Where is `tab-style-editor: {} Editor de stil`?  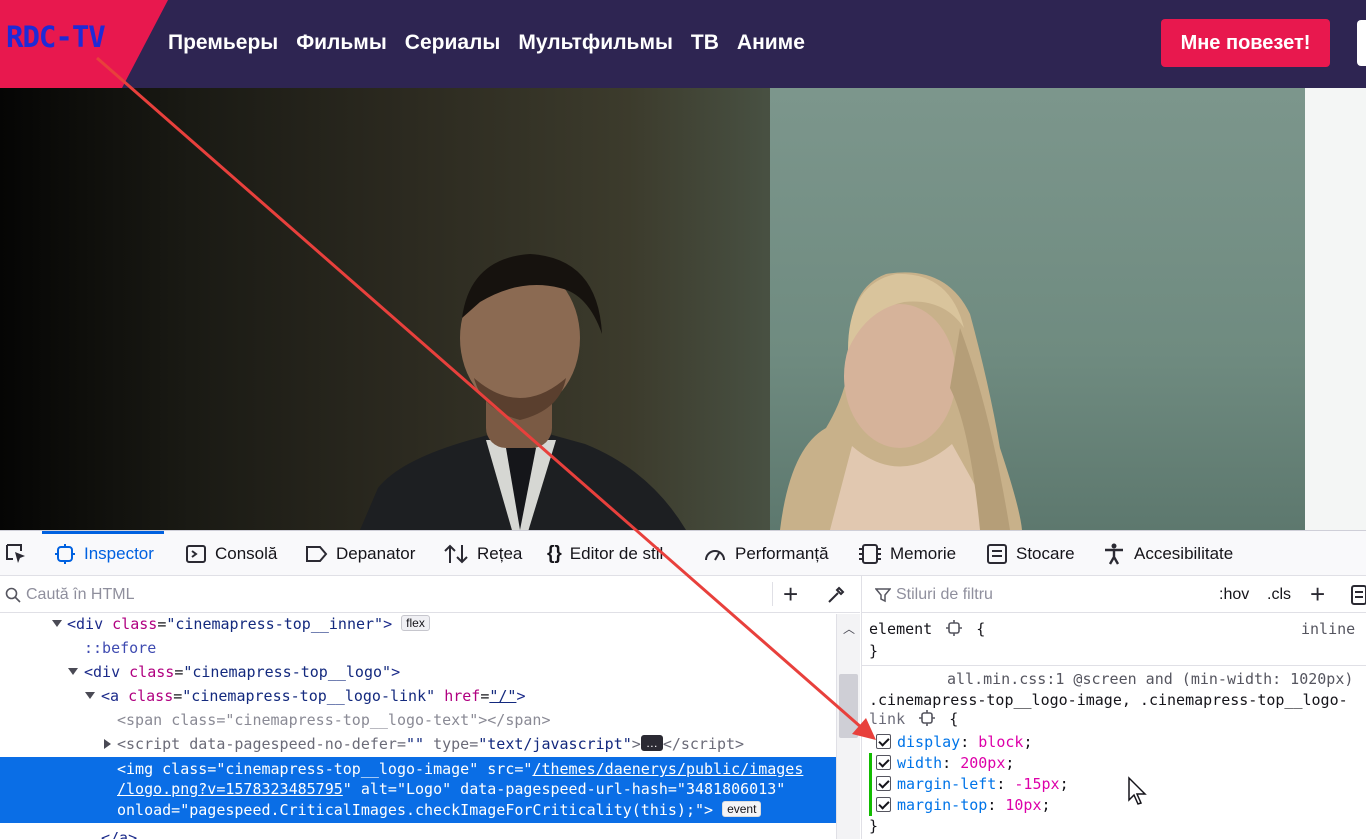
tab-style-editor: {} Editor de stil is located at coordinates (605, 553).